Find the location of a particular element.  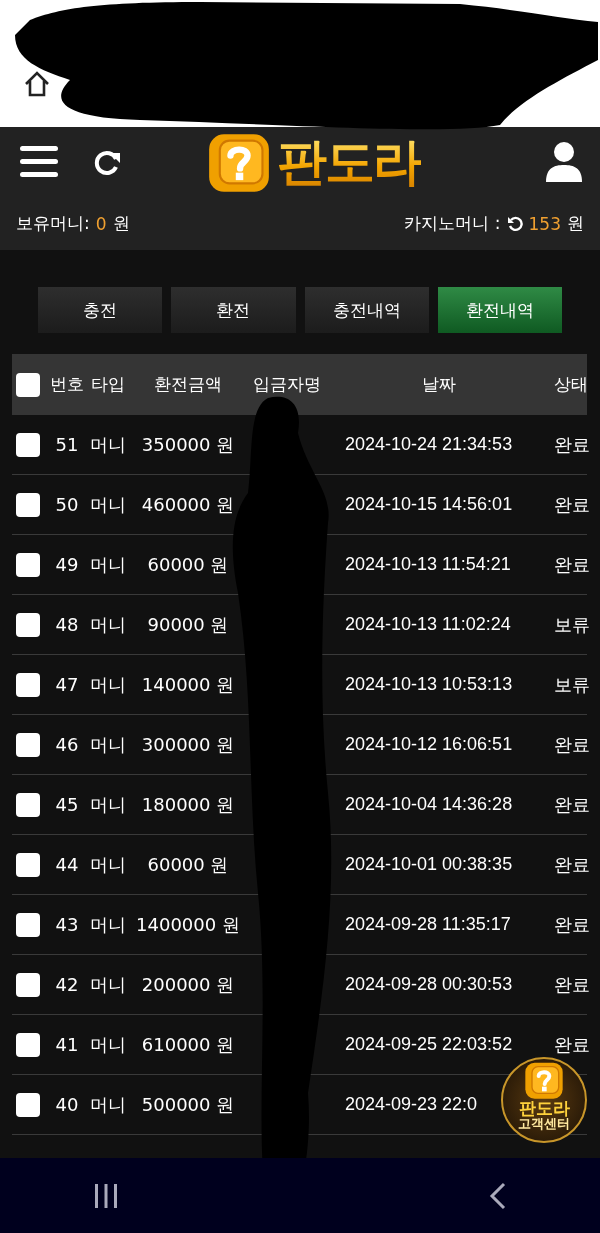

holding-money-value: 0 is located at coordinates (101, 223).